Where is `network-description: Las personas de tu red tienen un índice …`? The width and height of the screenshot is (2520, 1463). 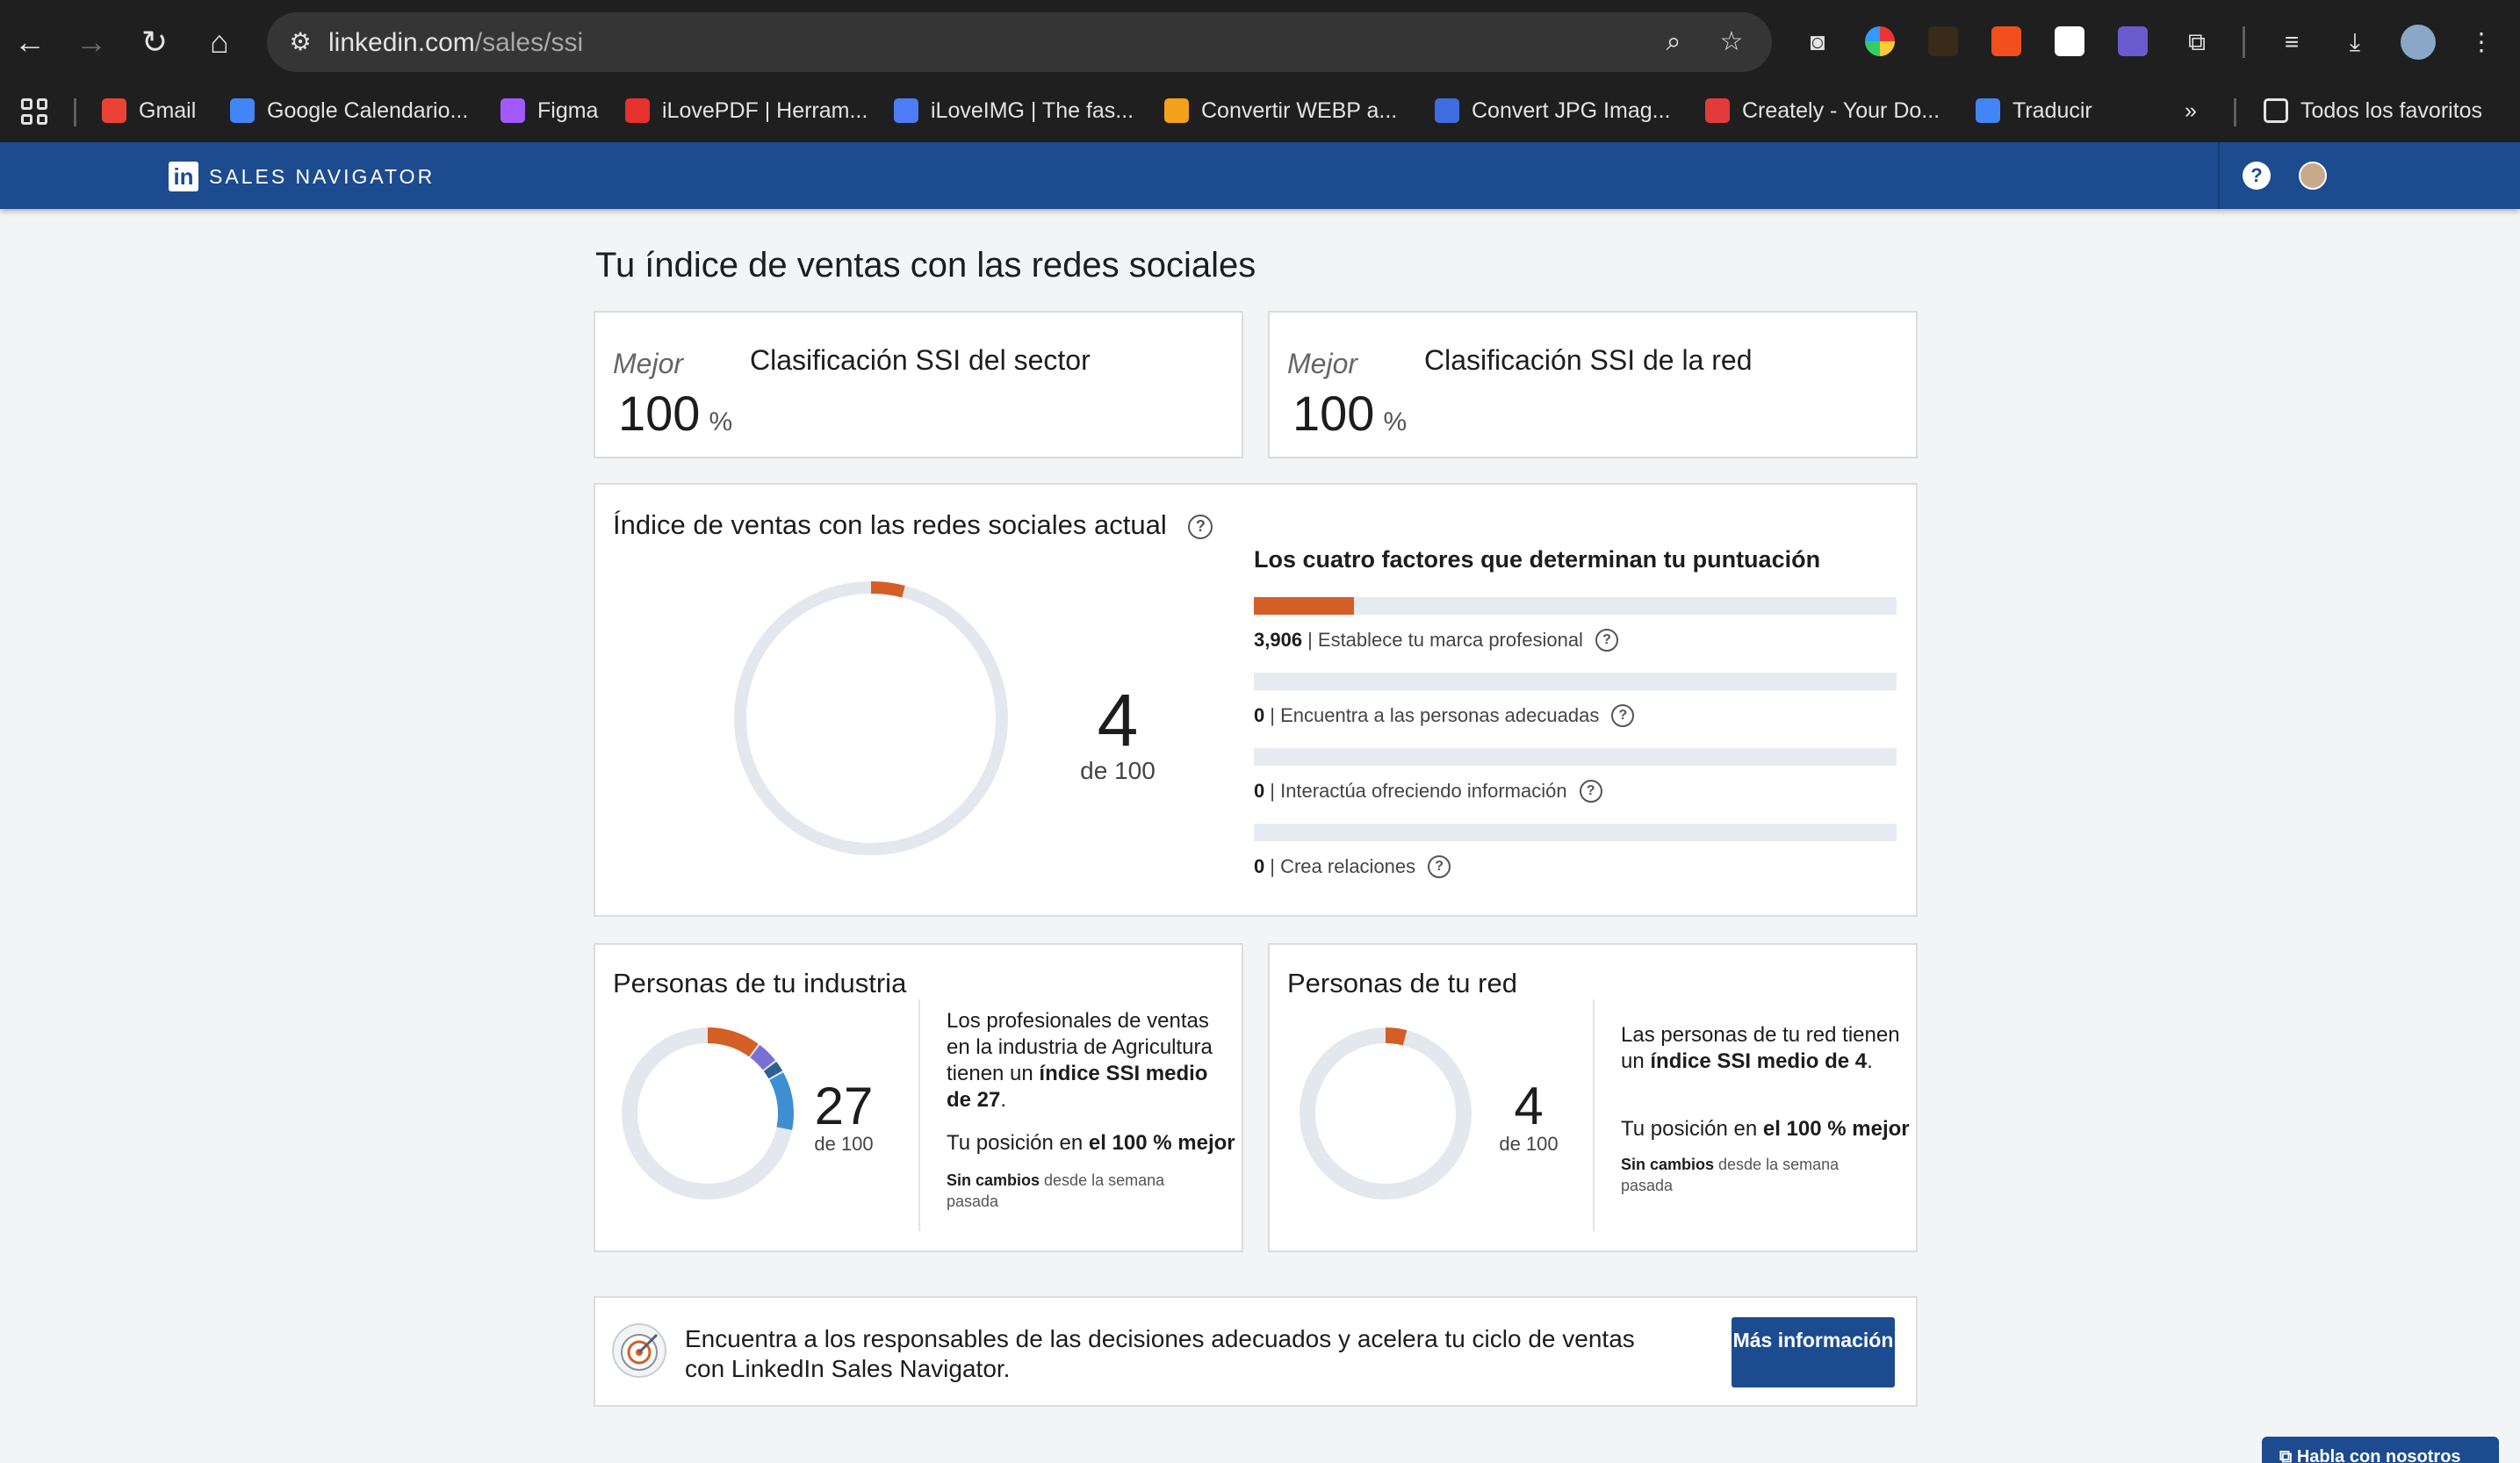 network-description: Las personas de tu red tienen un índice … is located at coordinates (1763, 1048).